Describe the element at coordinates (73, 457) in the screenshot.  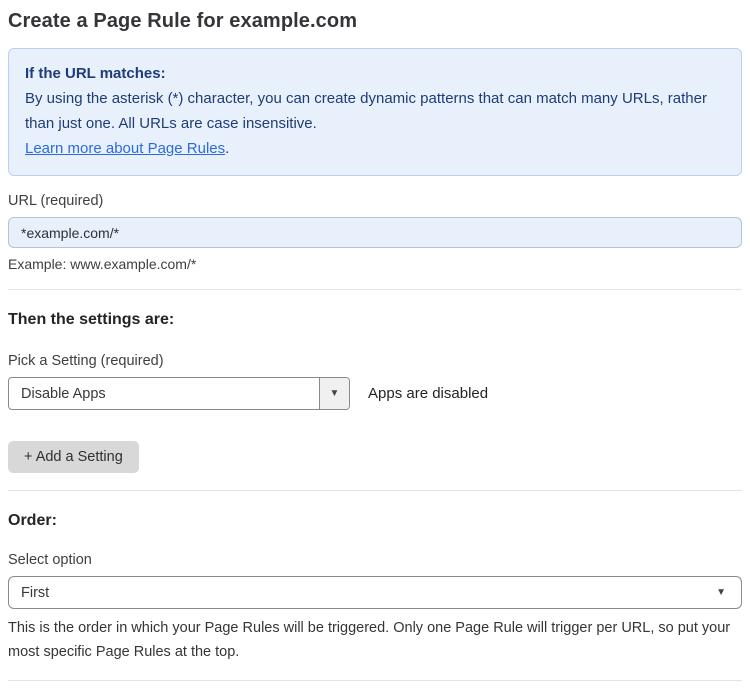
I see `add-setting-button: + Add a Setting` at that location.